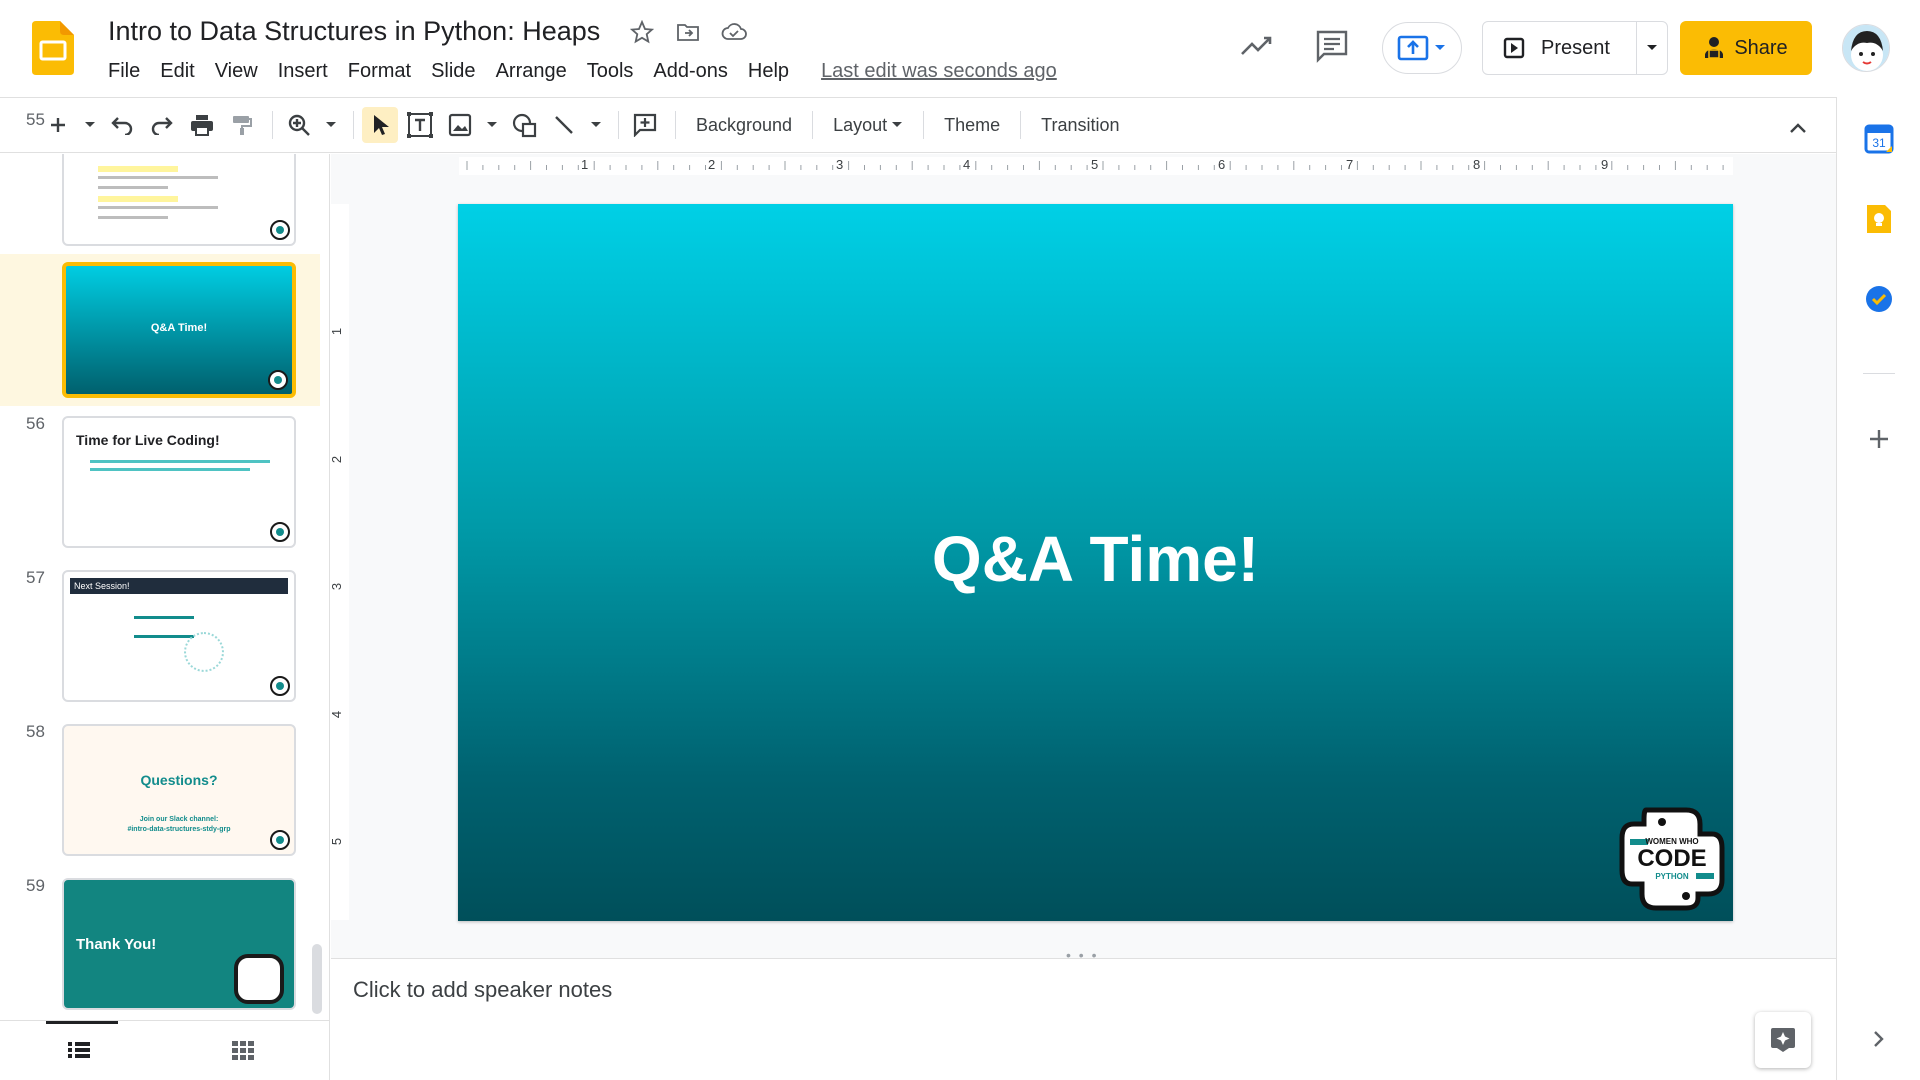  I want to click on slide-number: 58, so click(35, 731).